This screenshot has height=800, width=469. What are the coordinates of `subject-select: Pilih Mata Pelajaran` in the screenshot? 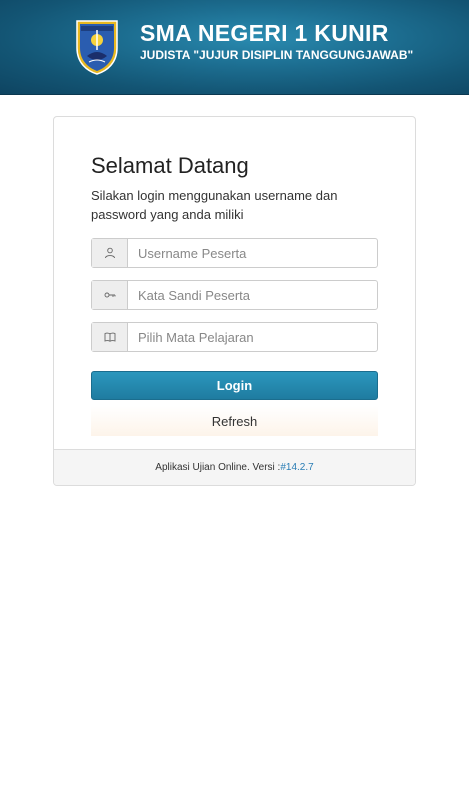 It's located at (252, 337).